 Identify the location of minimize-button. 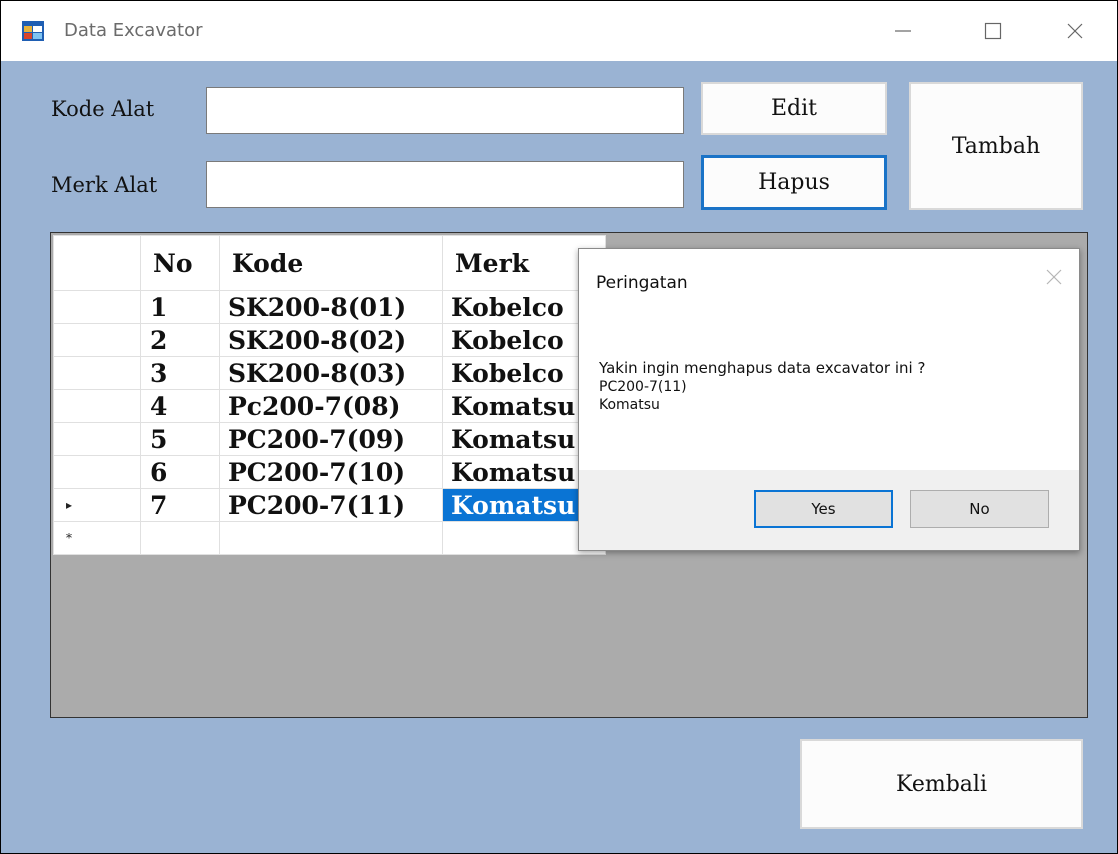
(903, 31).